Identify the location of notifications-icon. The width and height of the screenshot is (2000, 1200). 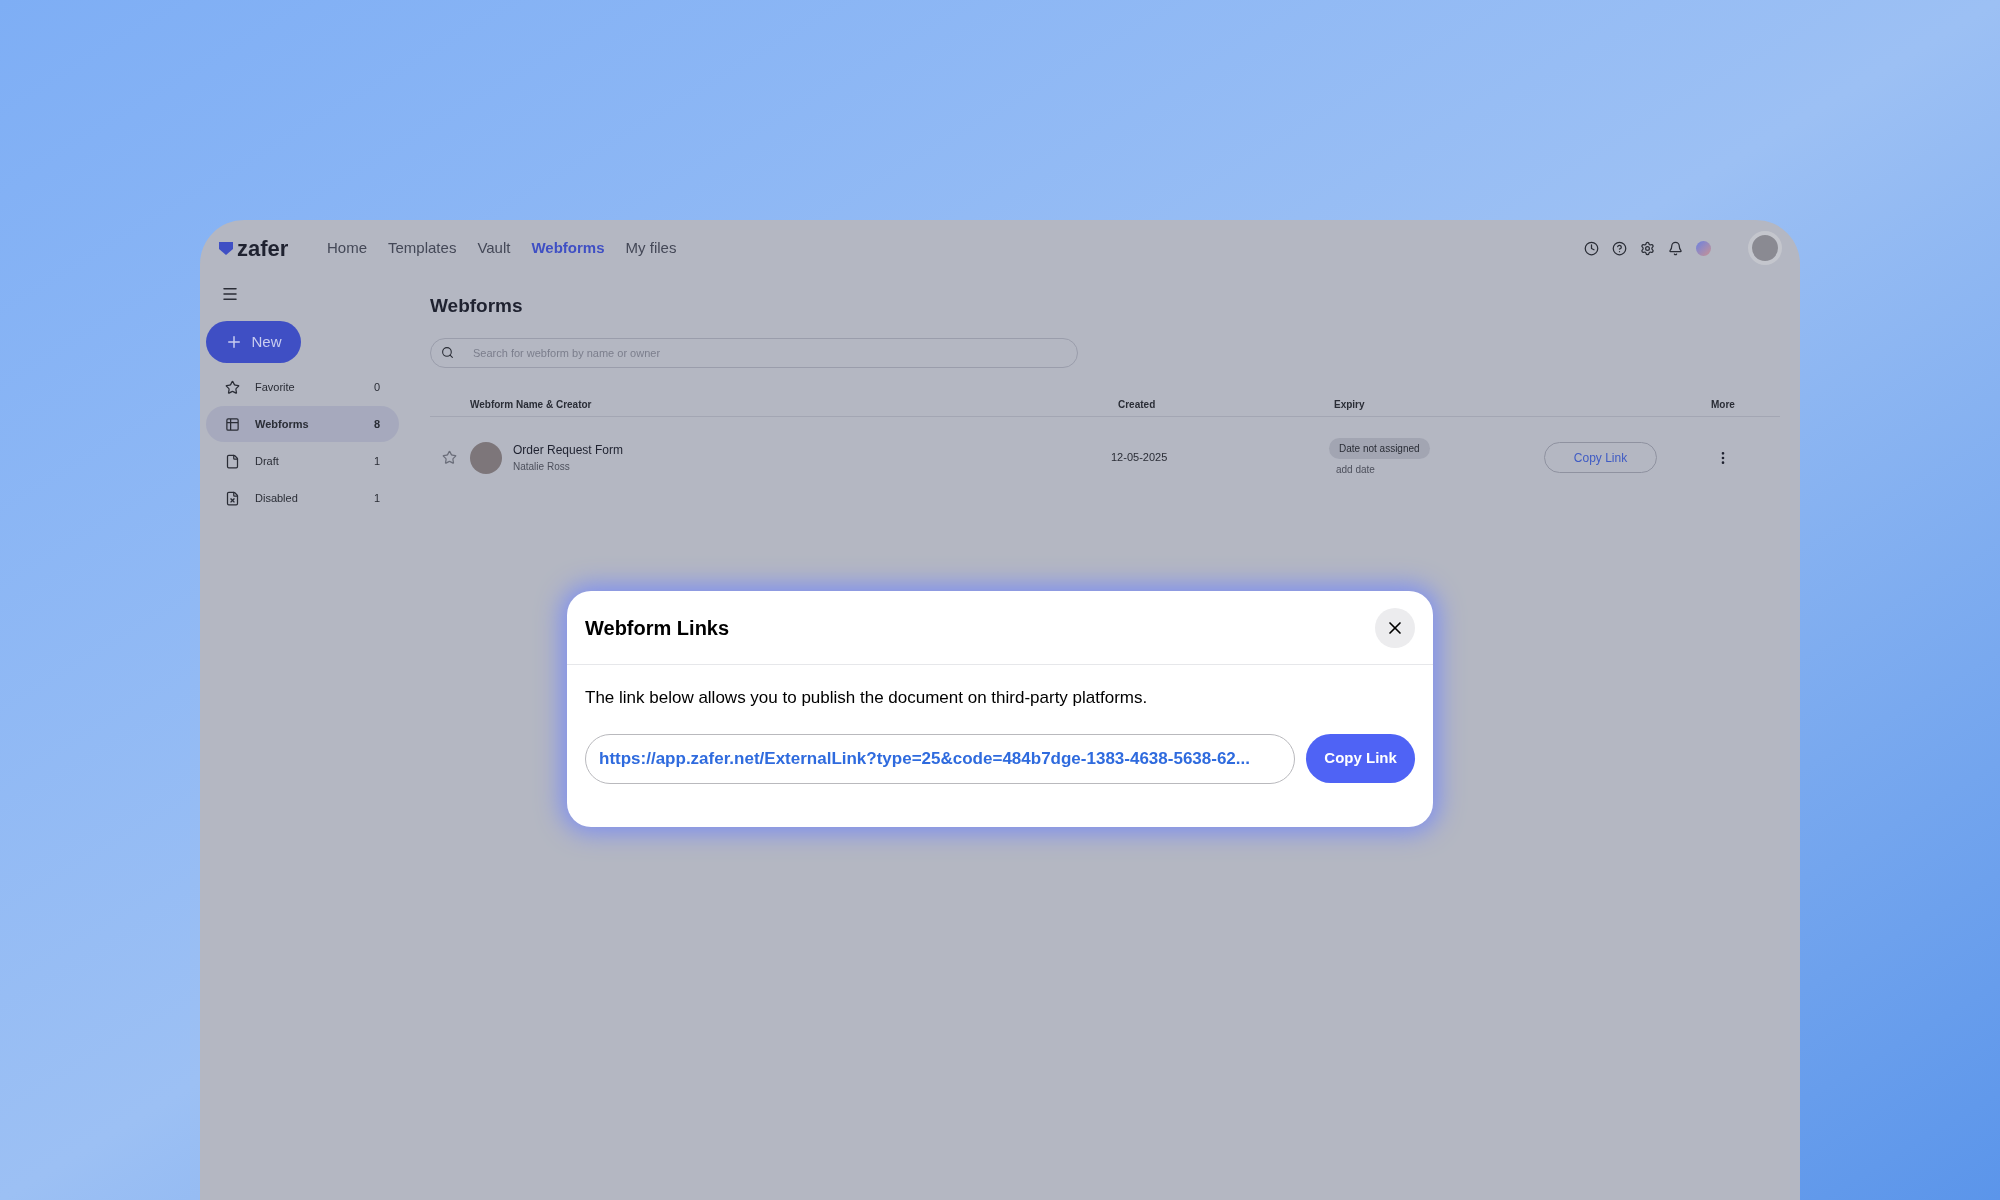
(1675, 248).